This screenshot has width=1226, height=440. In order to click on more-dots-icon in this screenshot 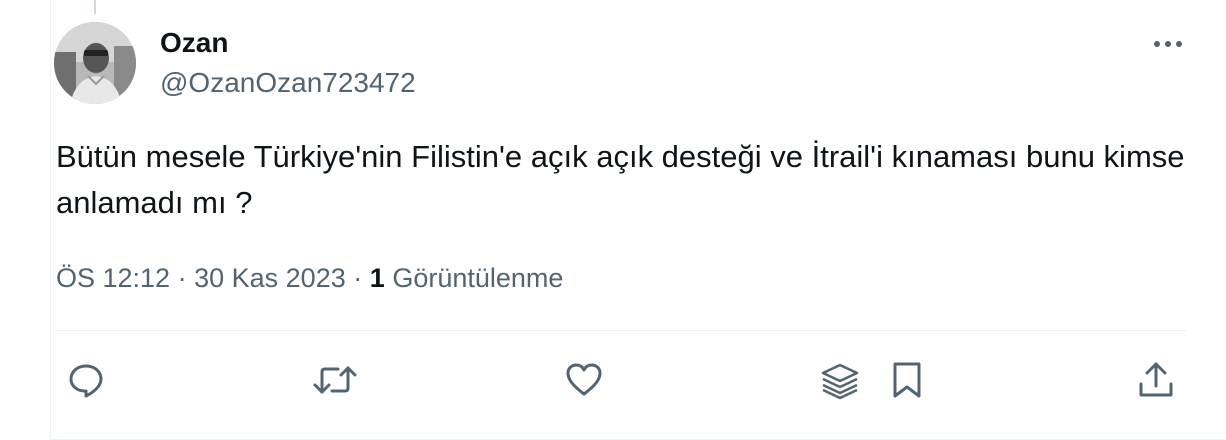, I will do `click(1168, 44)`.